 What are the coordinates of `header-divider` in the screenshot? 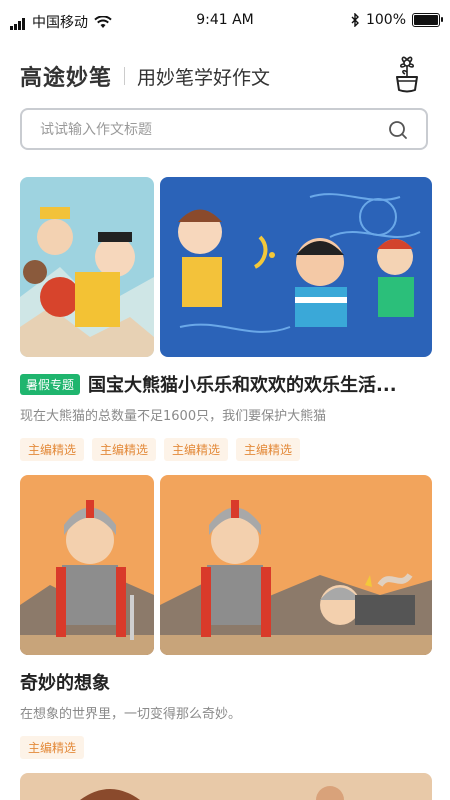 It's located at (125, 76).